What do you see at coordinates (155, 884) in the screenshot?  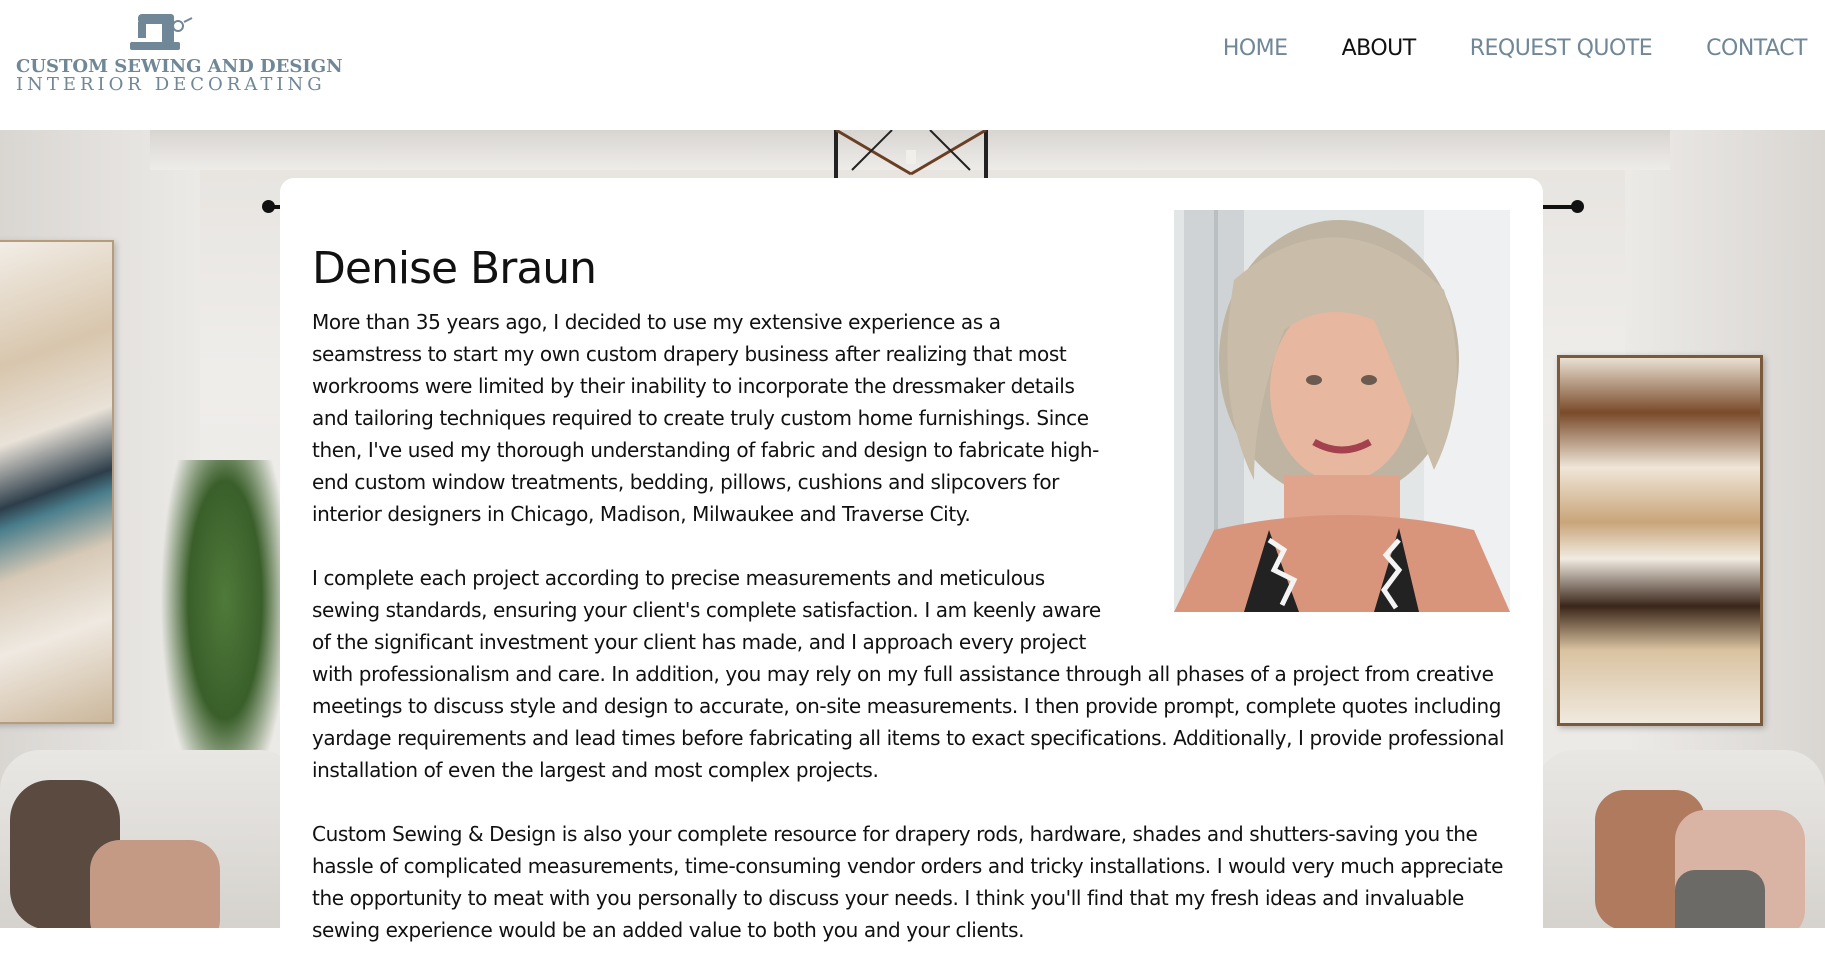 I see `pillow-left` at bounding box center [155, 884].